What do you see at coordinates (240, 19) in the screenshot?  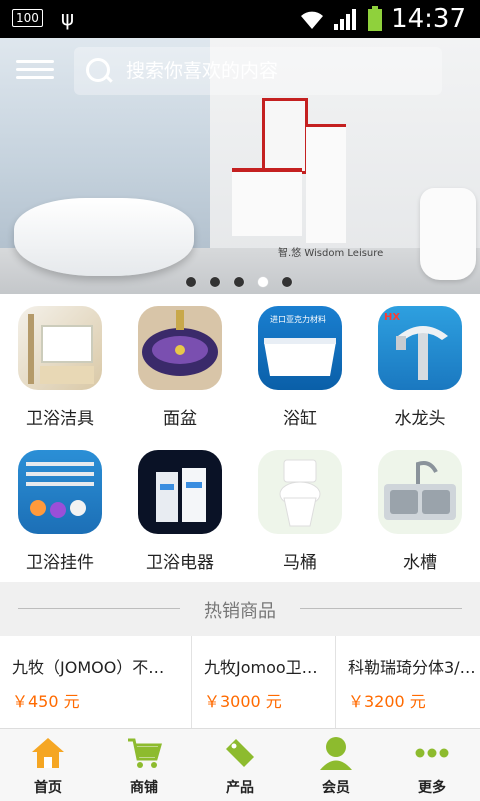 I see `status-bar: 100 ψ 14:37` at bounding box center [240, 19].